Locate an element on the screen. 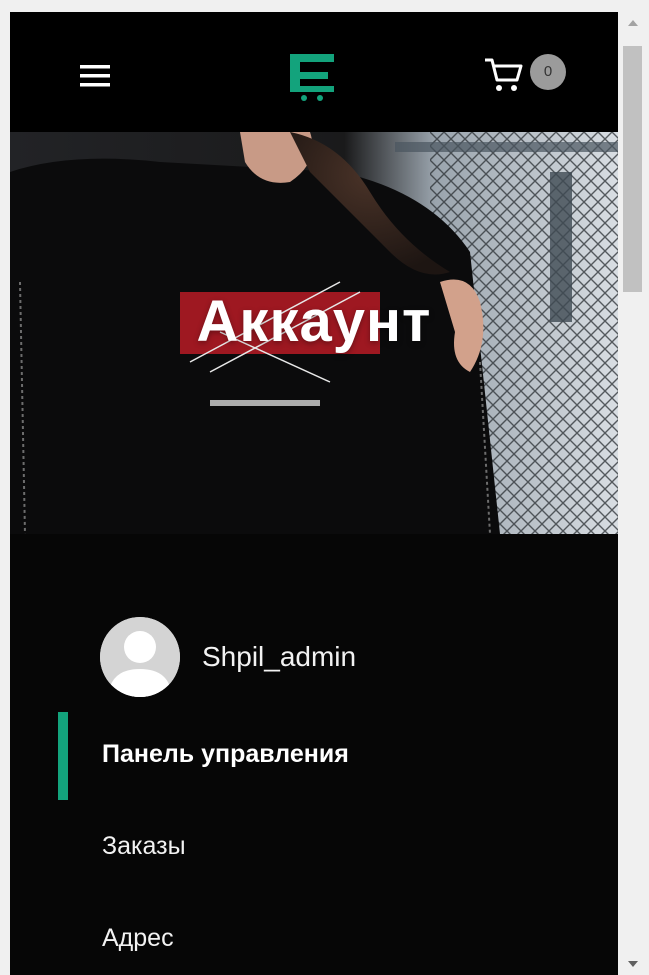 The height and width of the screenshot is (975, 649). hamburger-menu-icon is located at coordinates (95, 76).